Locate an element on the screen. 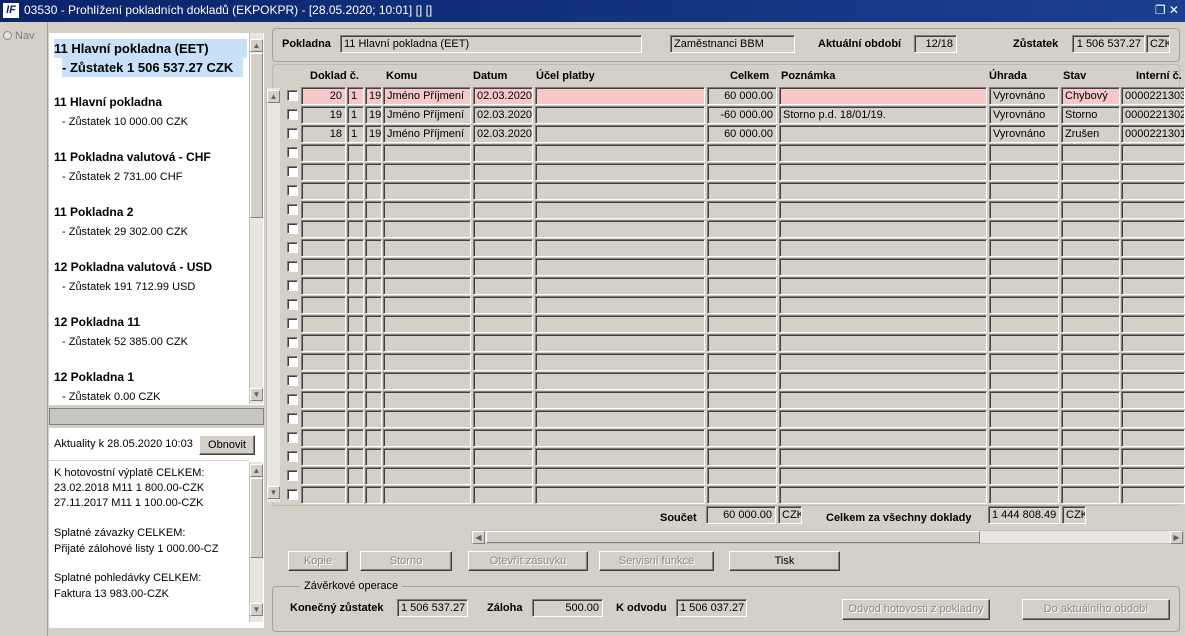  list-splitter is located at coordinates (156, 416).